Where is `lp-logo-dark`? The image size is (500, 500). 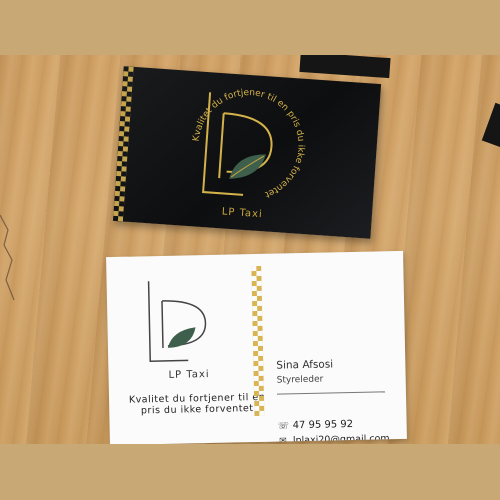 lp-logo-dark is located at coordinates (177, 321).